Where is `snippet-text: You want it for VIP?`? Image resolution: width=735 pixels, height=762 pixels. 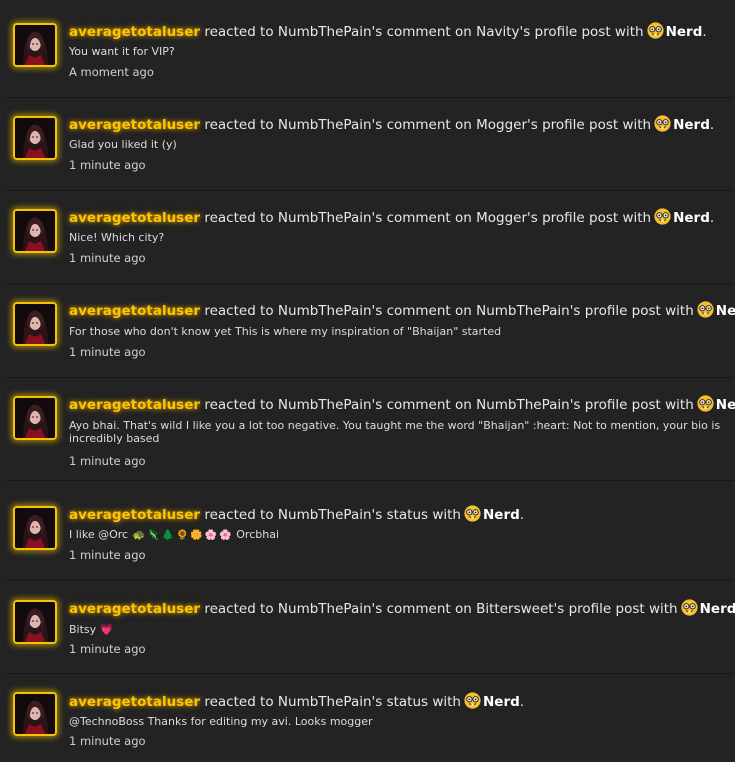 snippet-text: You want it for VIP? is located at coordinates (122, 51).